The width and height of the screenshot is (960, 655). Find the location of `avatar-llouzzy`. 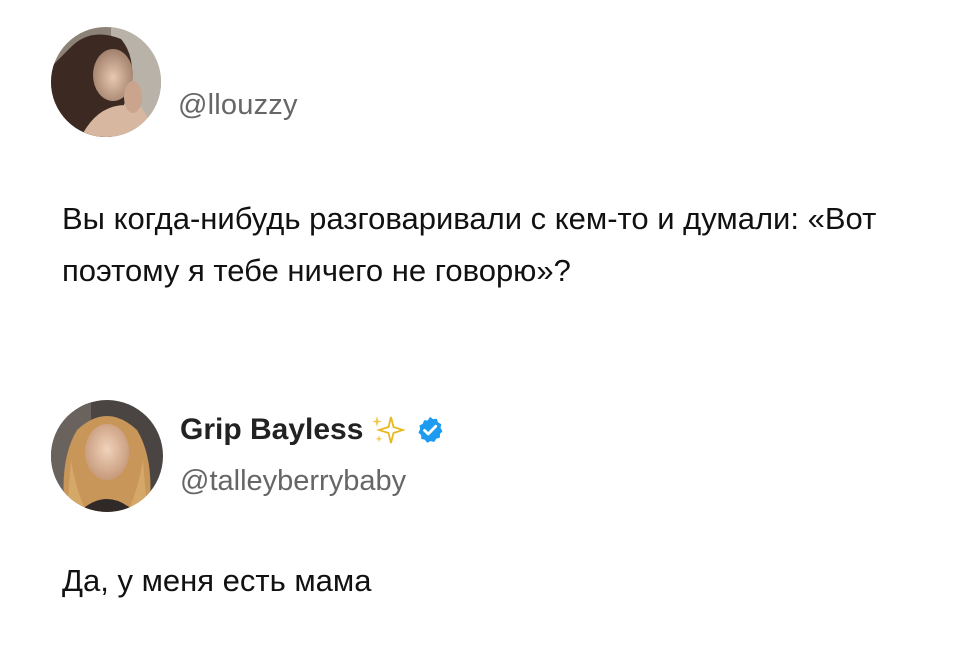

avatar-llouzzy is located at coordinates (106, 82).